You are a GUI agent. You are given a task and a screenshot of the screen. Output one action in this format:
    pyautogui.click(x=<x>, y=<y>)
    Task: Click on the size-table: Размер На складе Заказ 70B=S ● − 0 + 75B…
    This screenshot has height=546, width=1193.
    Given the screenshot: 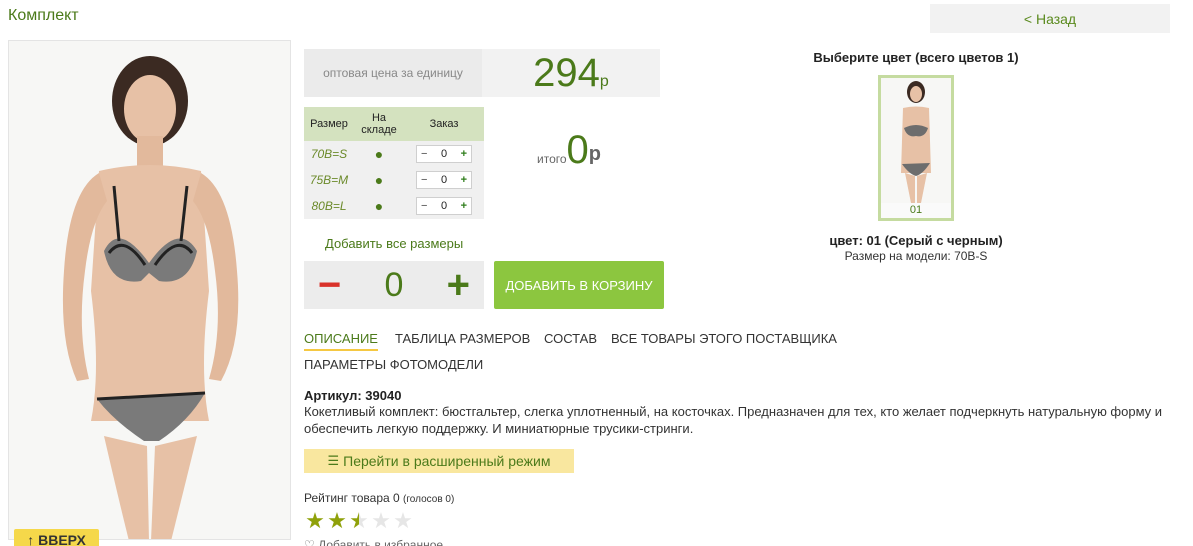 What is the action you would take?
    pyautogui.click(x=394, y=163)
    